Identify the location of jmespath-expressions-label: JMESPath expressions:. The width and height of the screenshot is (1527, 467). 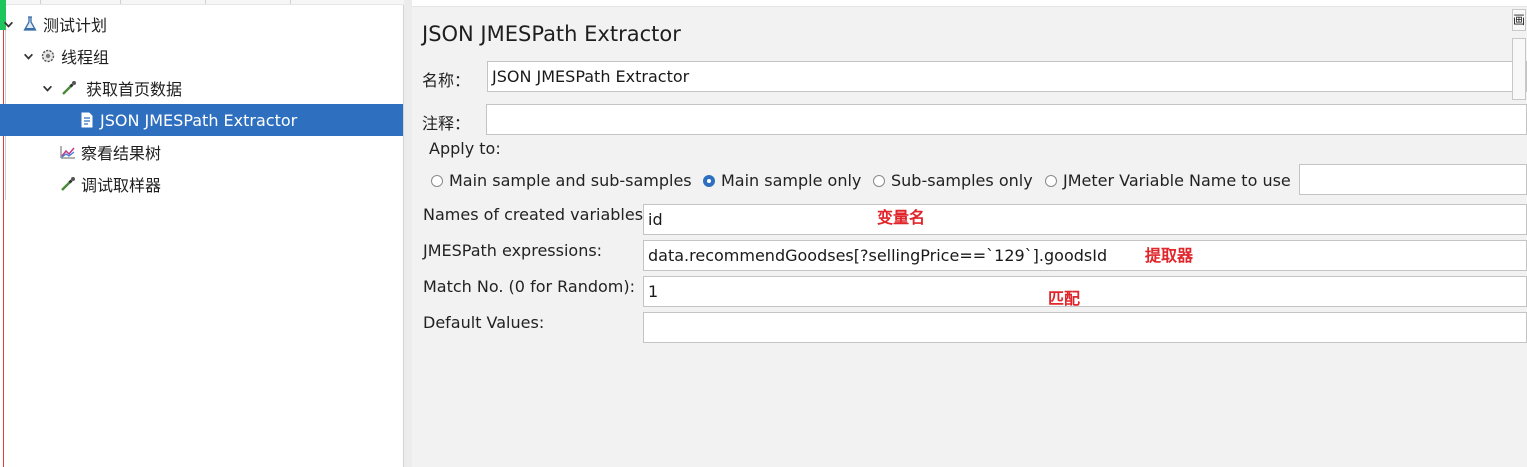
(513, 250).